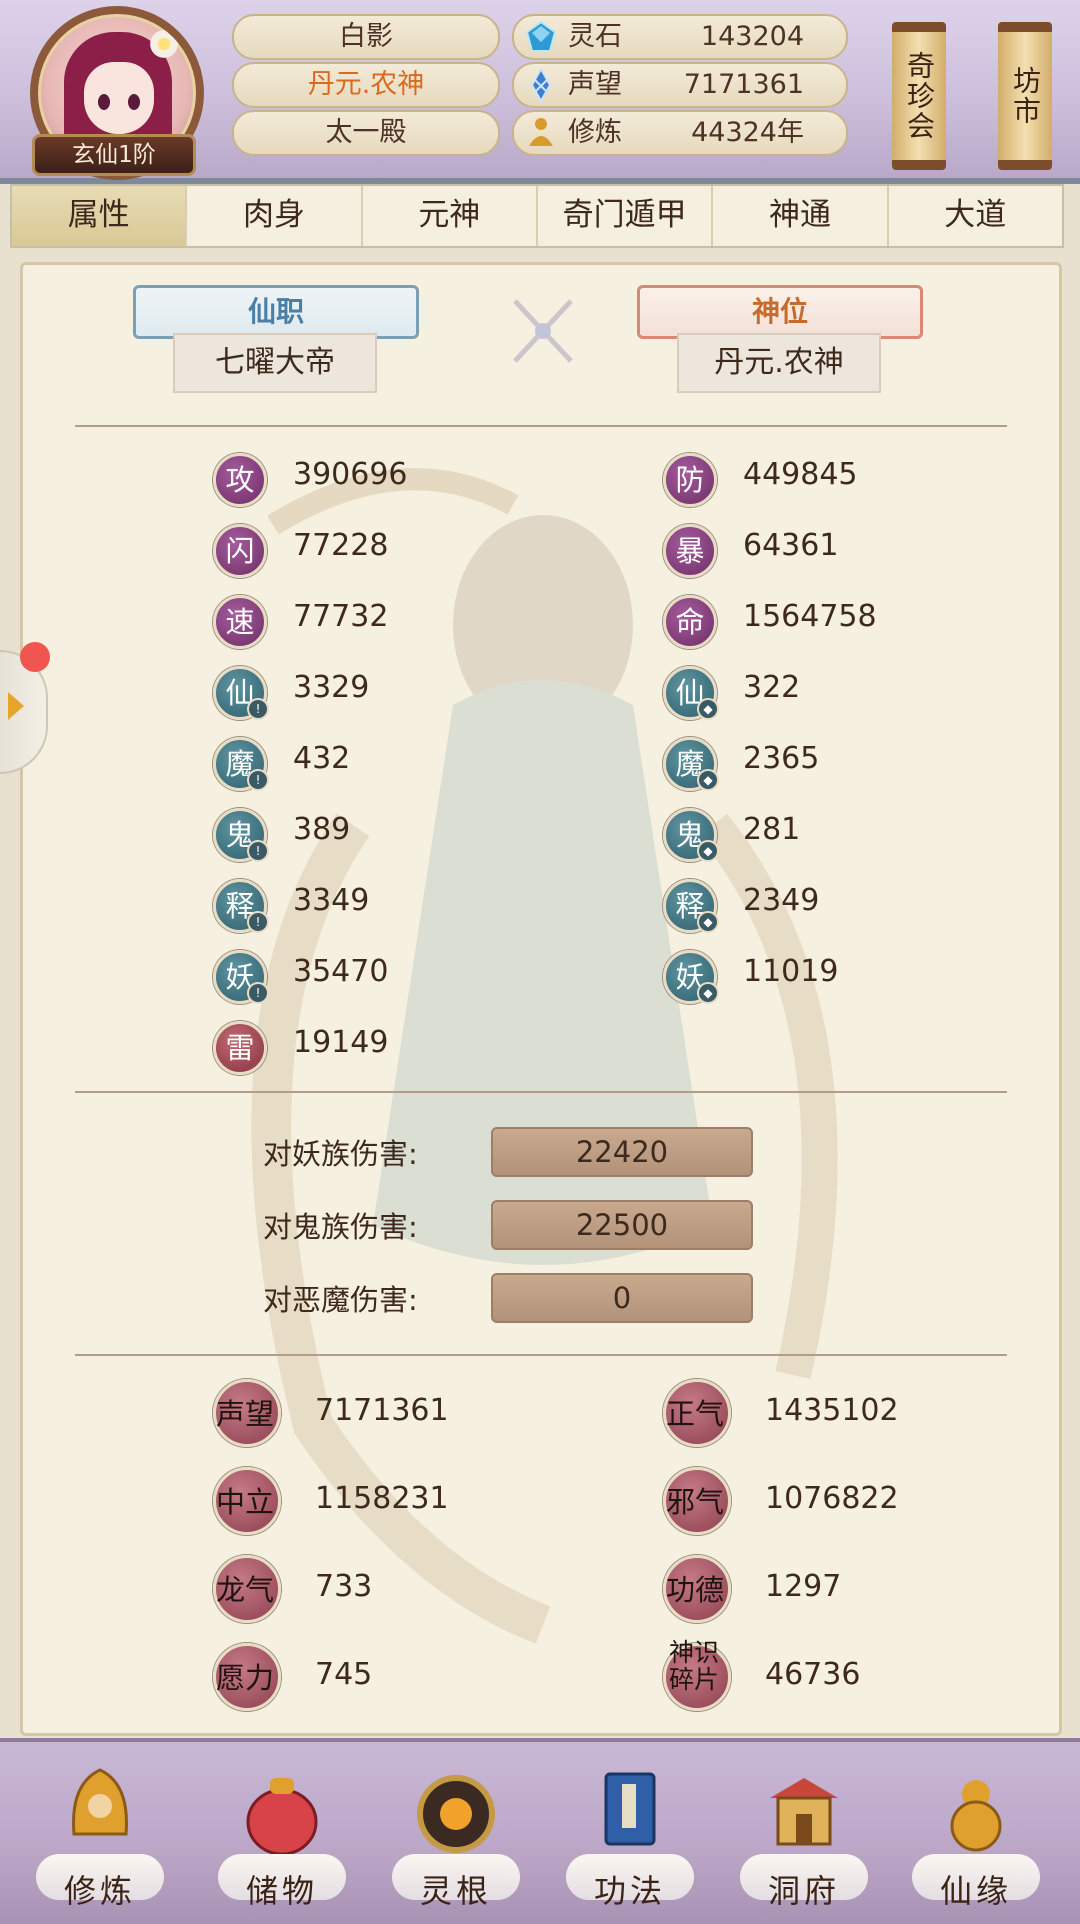  Describe the element at coordinates (341, 971) in the screenshot. I see `stat-value: 35470` at that location.